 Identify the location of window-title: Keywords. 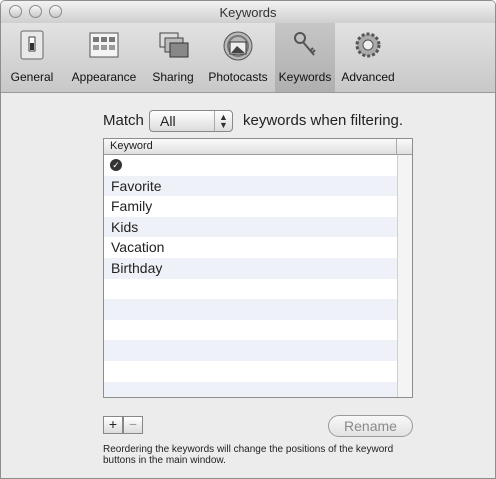
(248, 12).